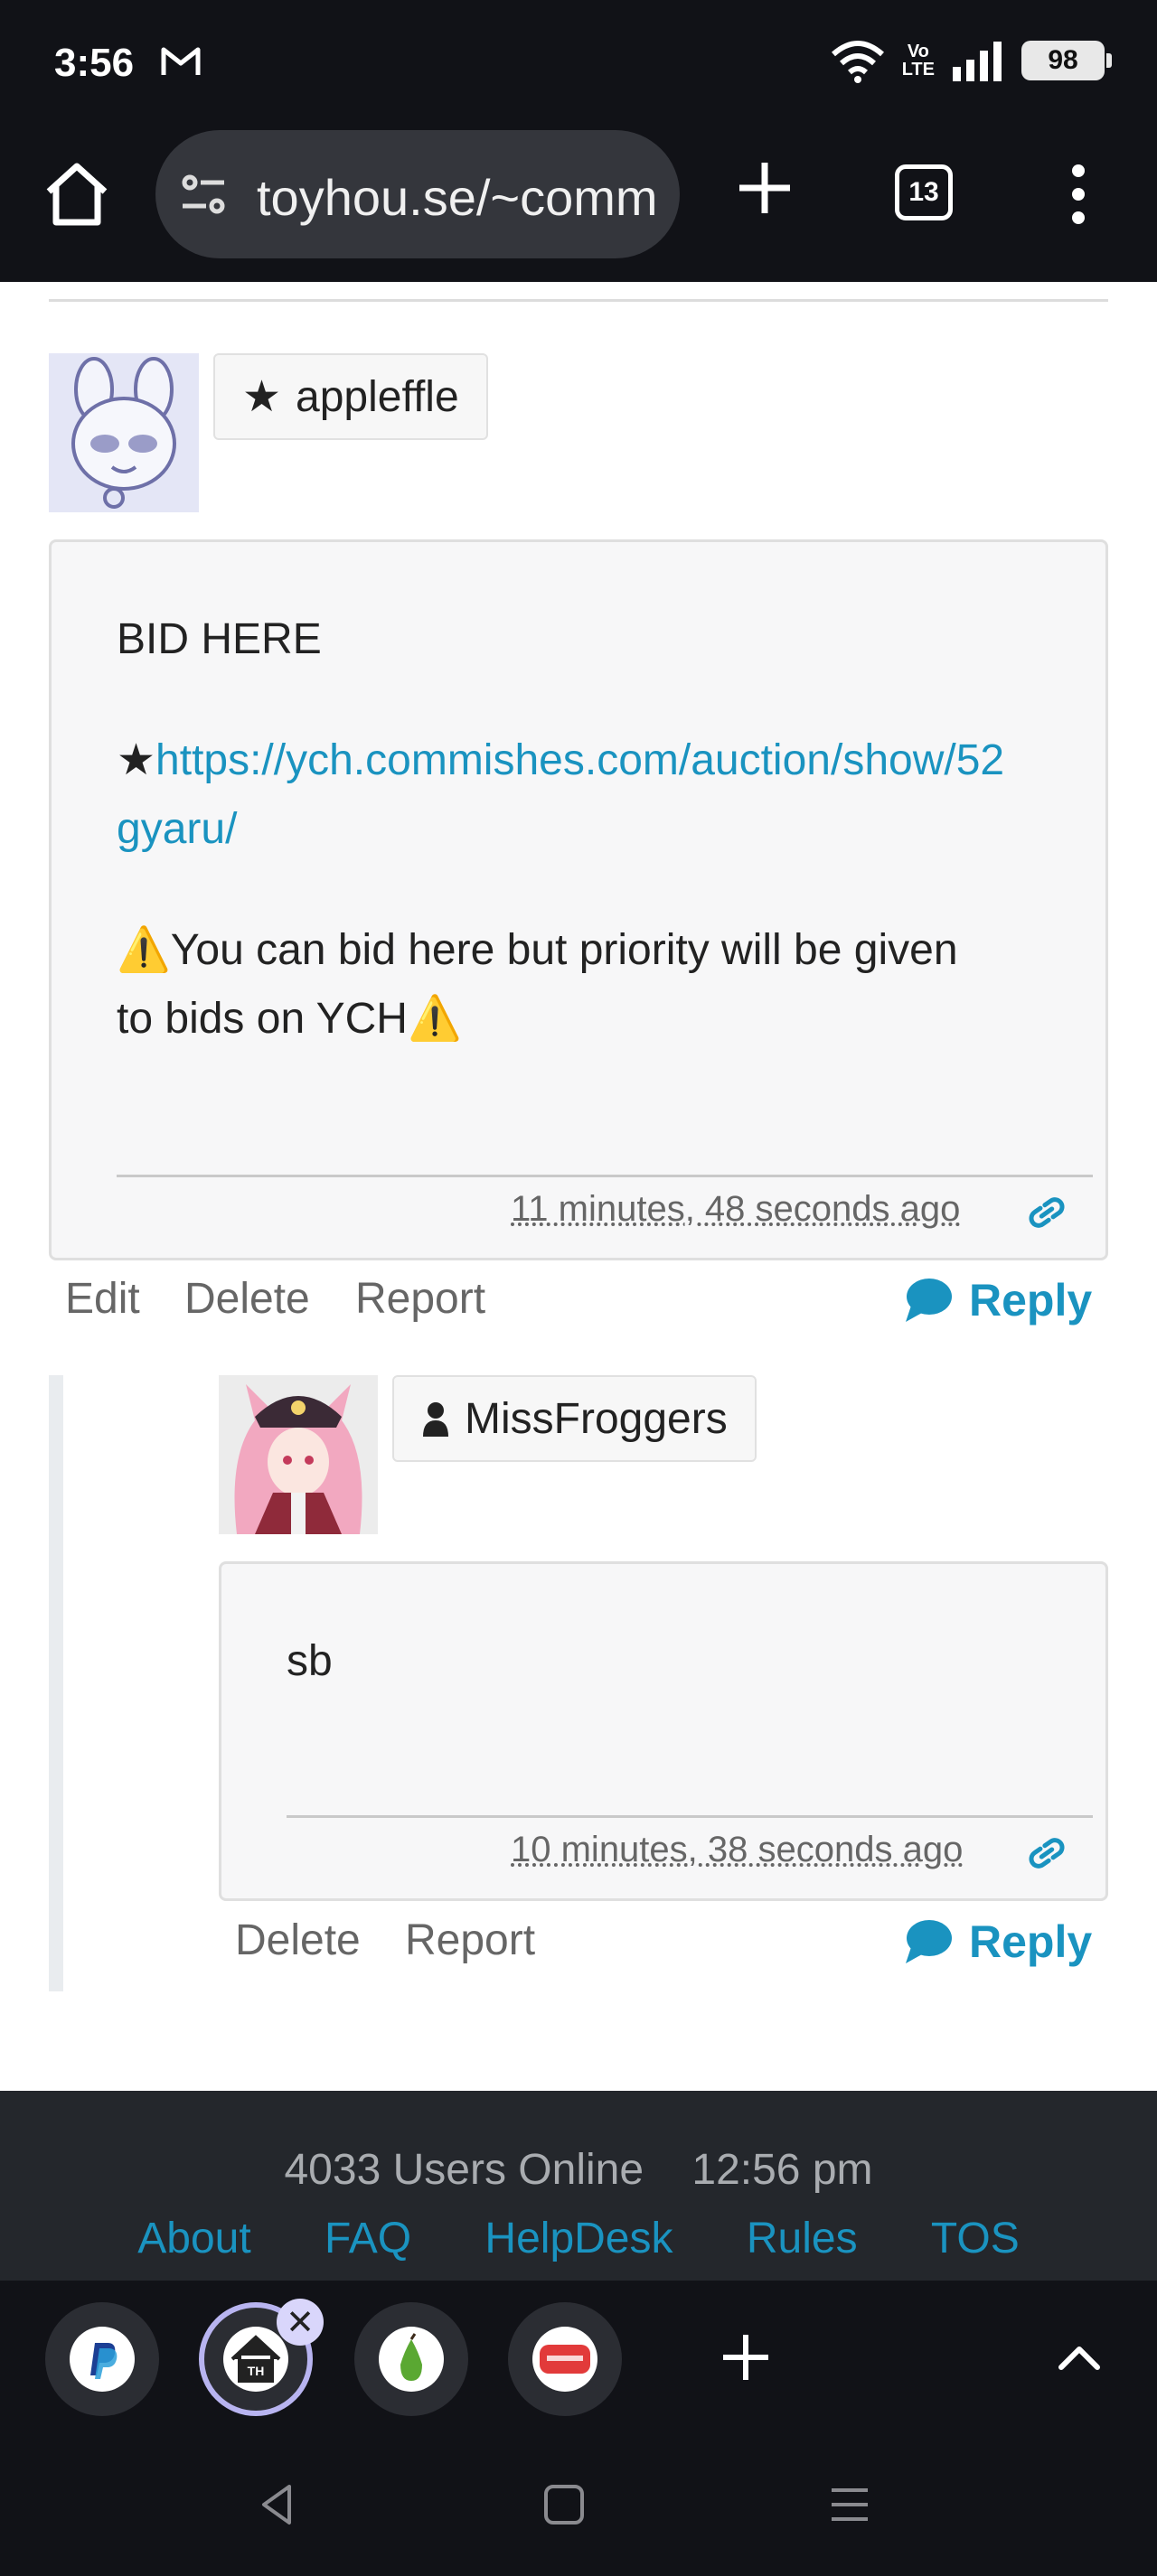 The image size is (1157, 2576). I want to click on footer-link-about: About, so click(193, 2238).